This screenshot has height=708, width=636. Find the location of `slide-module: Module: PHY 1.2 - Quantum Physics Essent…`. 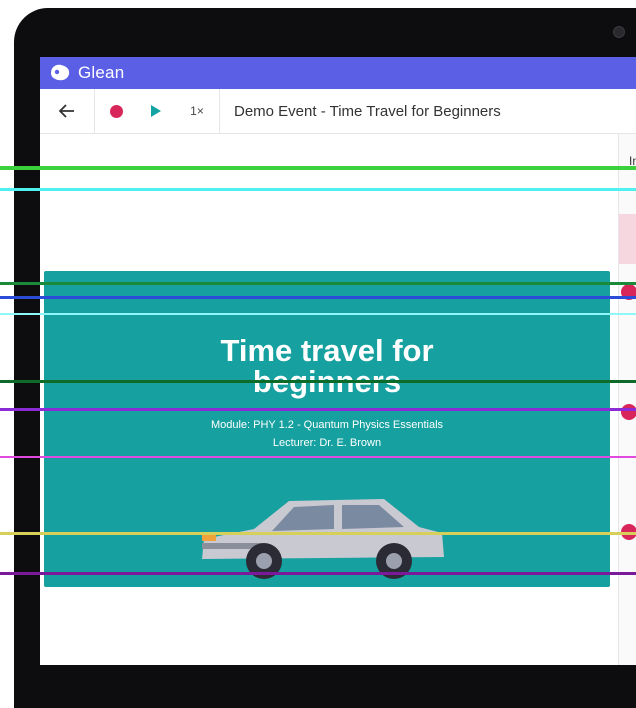

slide-module: Module: PHY 1.2 - Quantum Physics Essent… is located at coordinates (327, 425).